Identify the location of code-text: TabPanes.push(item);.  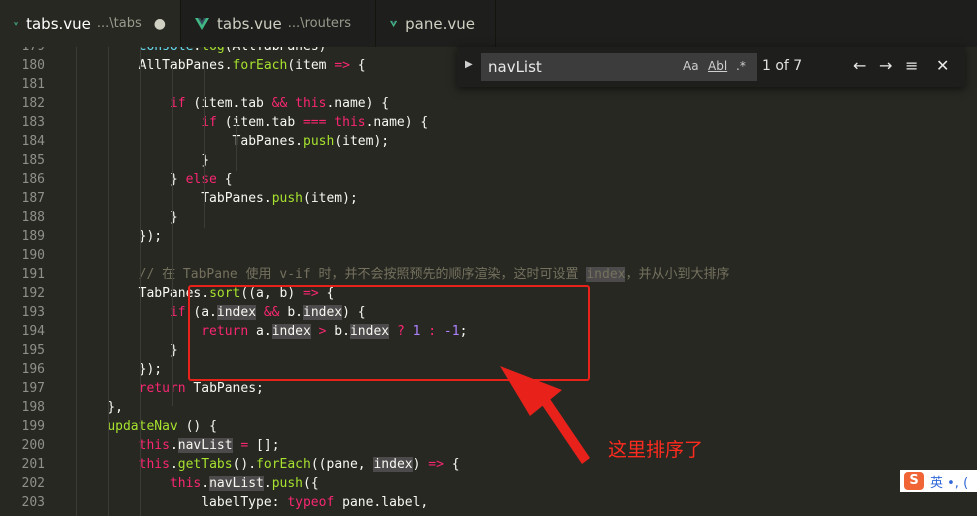
(233, 141).